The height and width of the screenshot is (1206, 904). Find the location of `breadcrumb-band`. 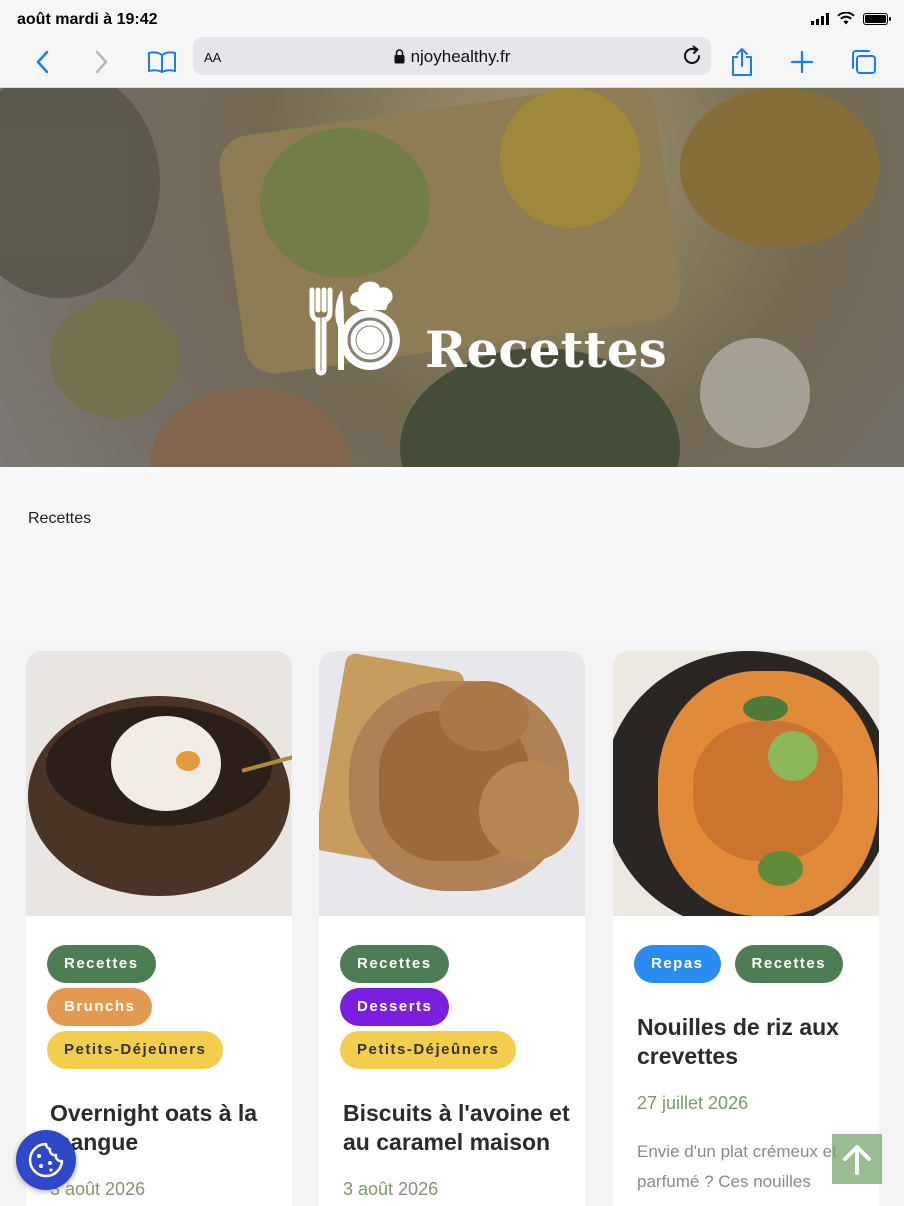

breadcrumb-band is located at coordinates (452, 553).